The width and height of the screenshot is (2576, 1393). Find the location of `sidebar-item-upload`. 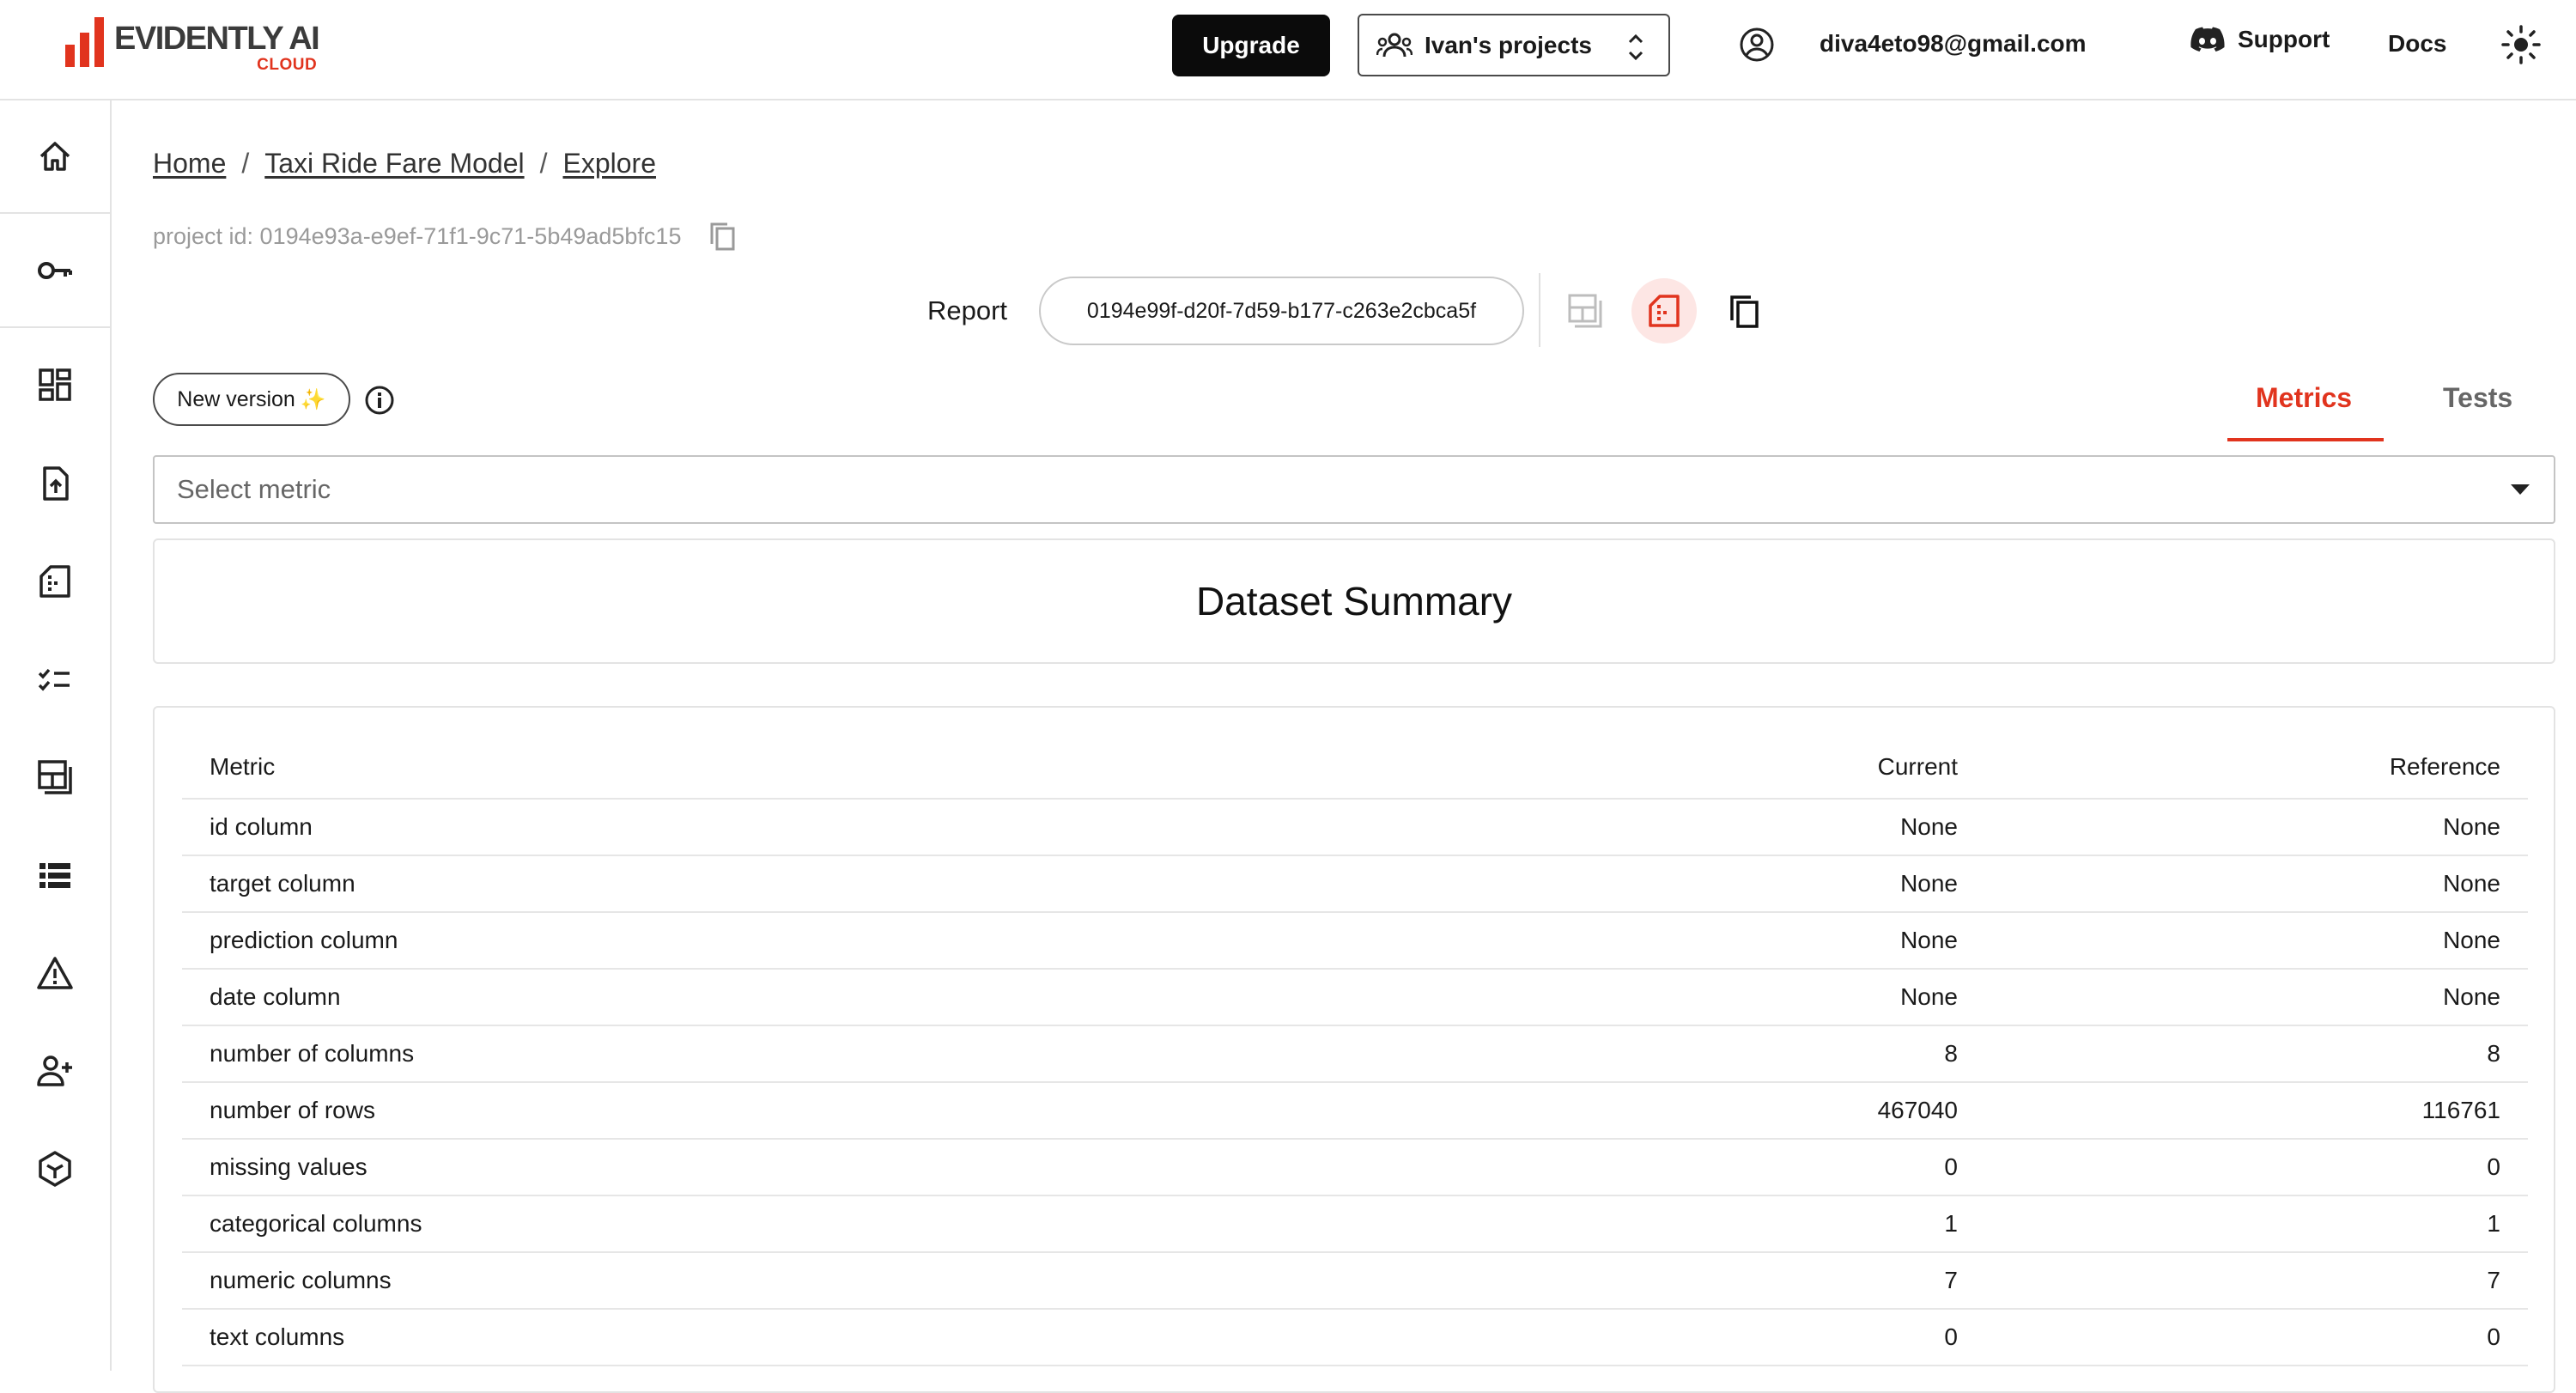

sidebar-item-upload is located at coordinates (55, 484).